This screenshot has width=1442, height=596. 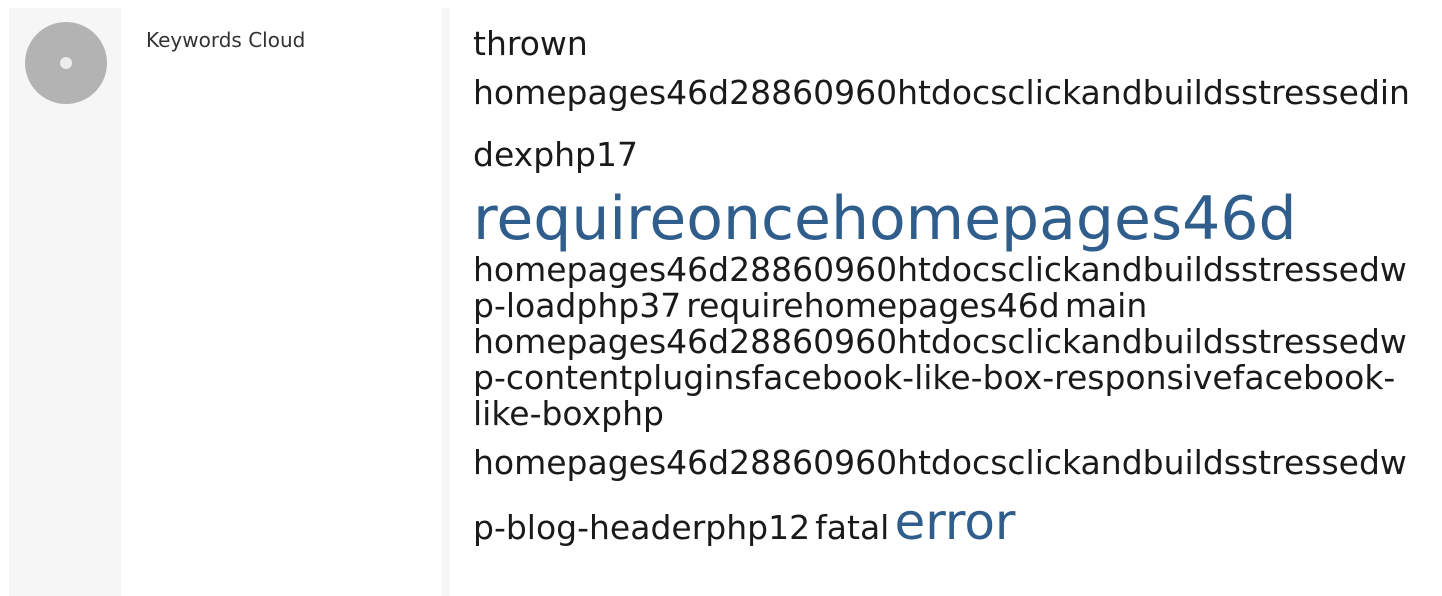 What do you see at coordinates (66, 63) in the screenshot?
I see `status-circle-icon` at bounding box center [66, 63].